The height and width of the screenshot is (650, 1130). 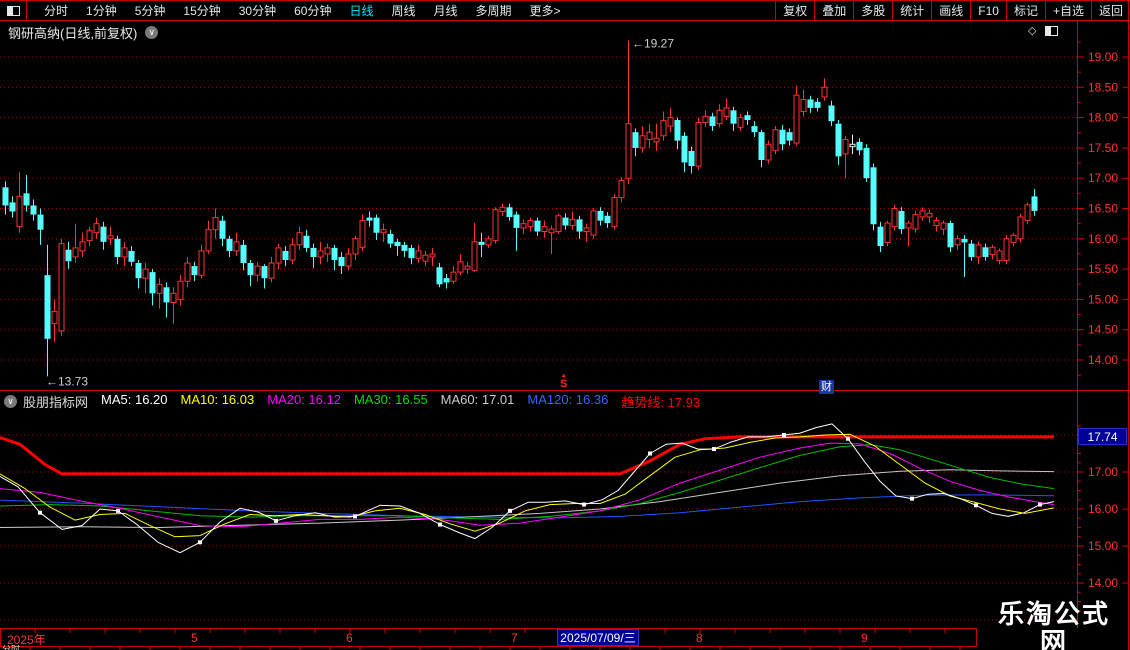 What do you see at coordinates (83, 32) in the screenshot?
I see `chart-title-row: 钢研高纳(日线,前复权) ∨` at bounding box center [83, 32].